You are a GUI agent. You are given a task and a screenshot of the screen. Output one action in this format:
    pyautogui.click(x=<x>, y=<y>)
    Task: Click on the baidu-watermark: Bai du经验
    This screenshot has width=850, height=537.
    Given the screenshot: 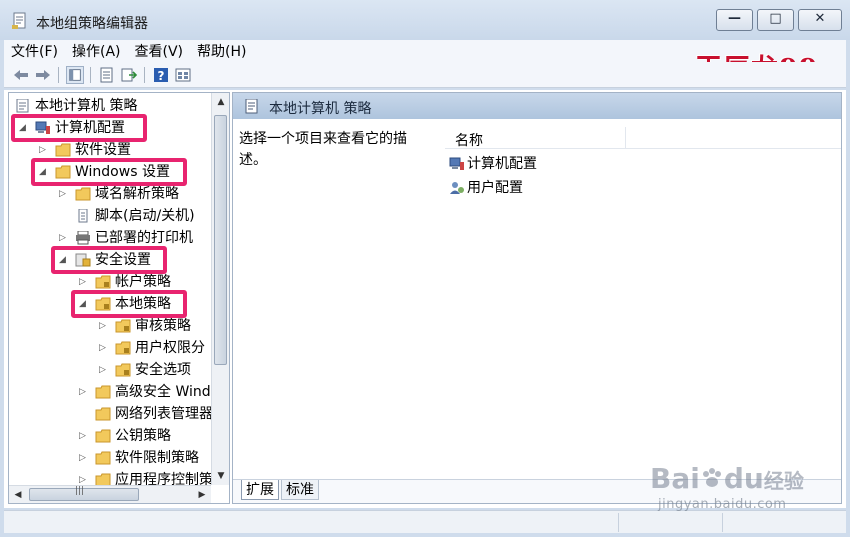 What is the action you would take?
    pyautogui.click(x=727, y=478)
    